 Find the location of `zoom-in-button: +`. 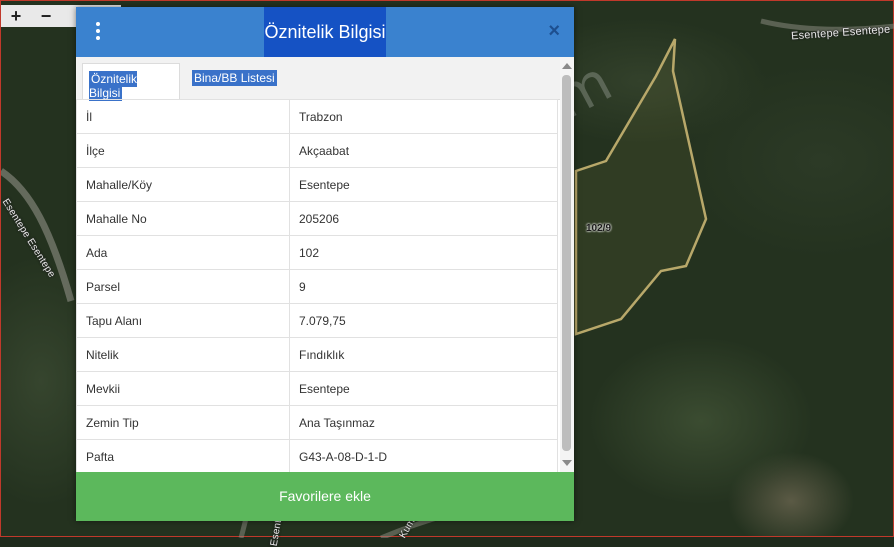

zoom-in-button: + is located at coordinates (16, 16).